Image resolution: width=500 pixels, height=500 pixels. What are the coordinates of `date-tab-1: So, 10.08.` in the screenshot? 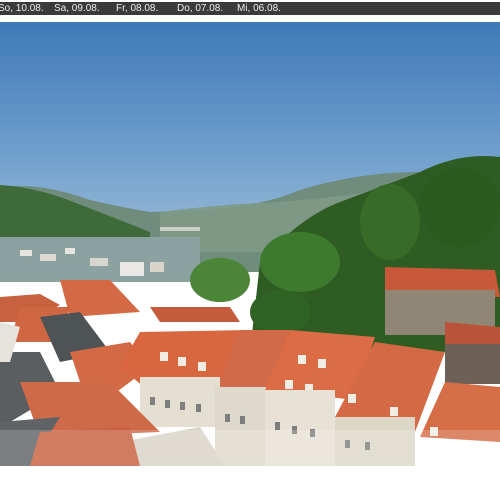 It's located at (27, 8).